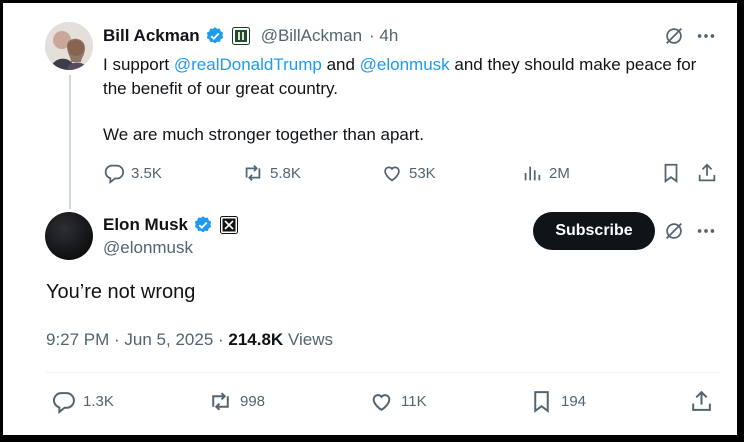 This screenshot has width=744, height=442. What do you see at coordinates (82, 401) in the screenshot?
I see `reply-button: 1.3K` at bounding box center [82, 401].